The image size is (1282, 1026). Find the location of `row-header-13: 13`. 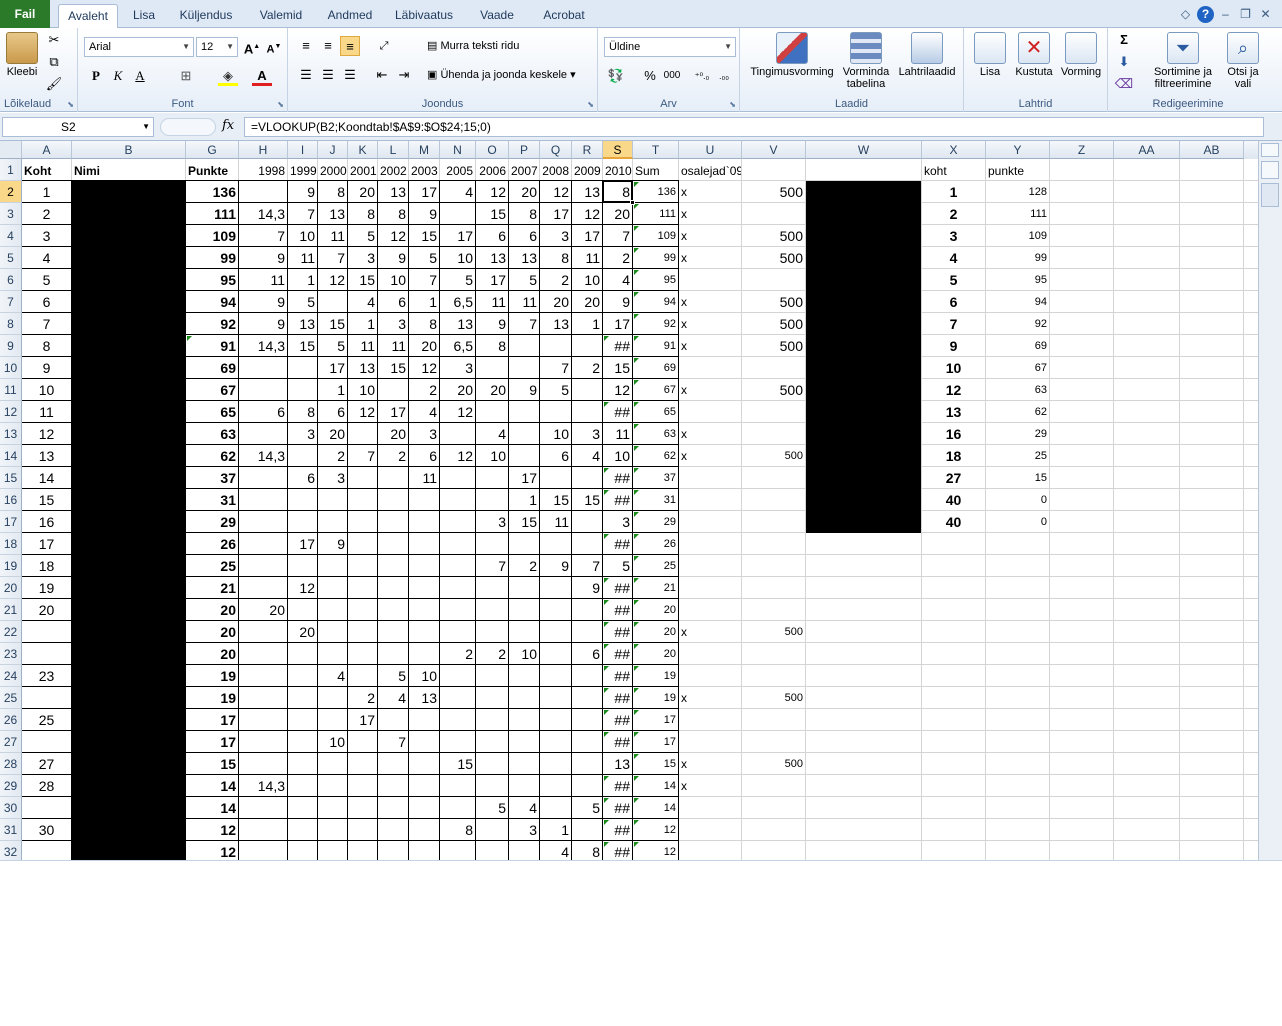

row-header-13: 13 is located at coordinates (11, 434).